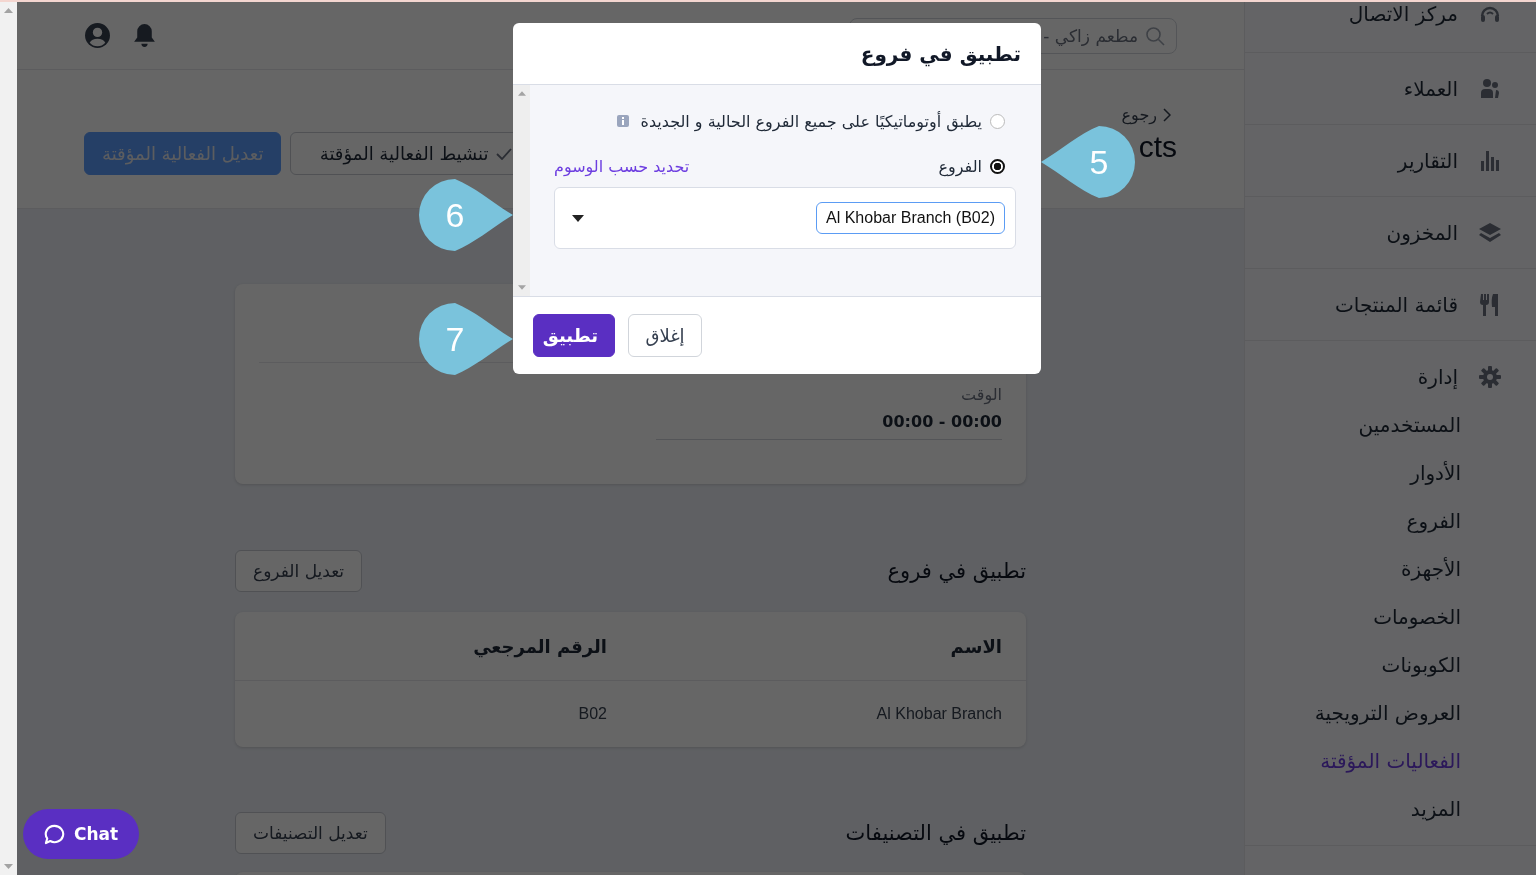 The width and height of the screenshot is (1536, 875). Describe the element at coordinates (1157, 147) in the screenshot. I see `page-title: cts` at that location.